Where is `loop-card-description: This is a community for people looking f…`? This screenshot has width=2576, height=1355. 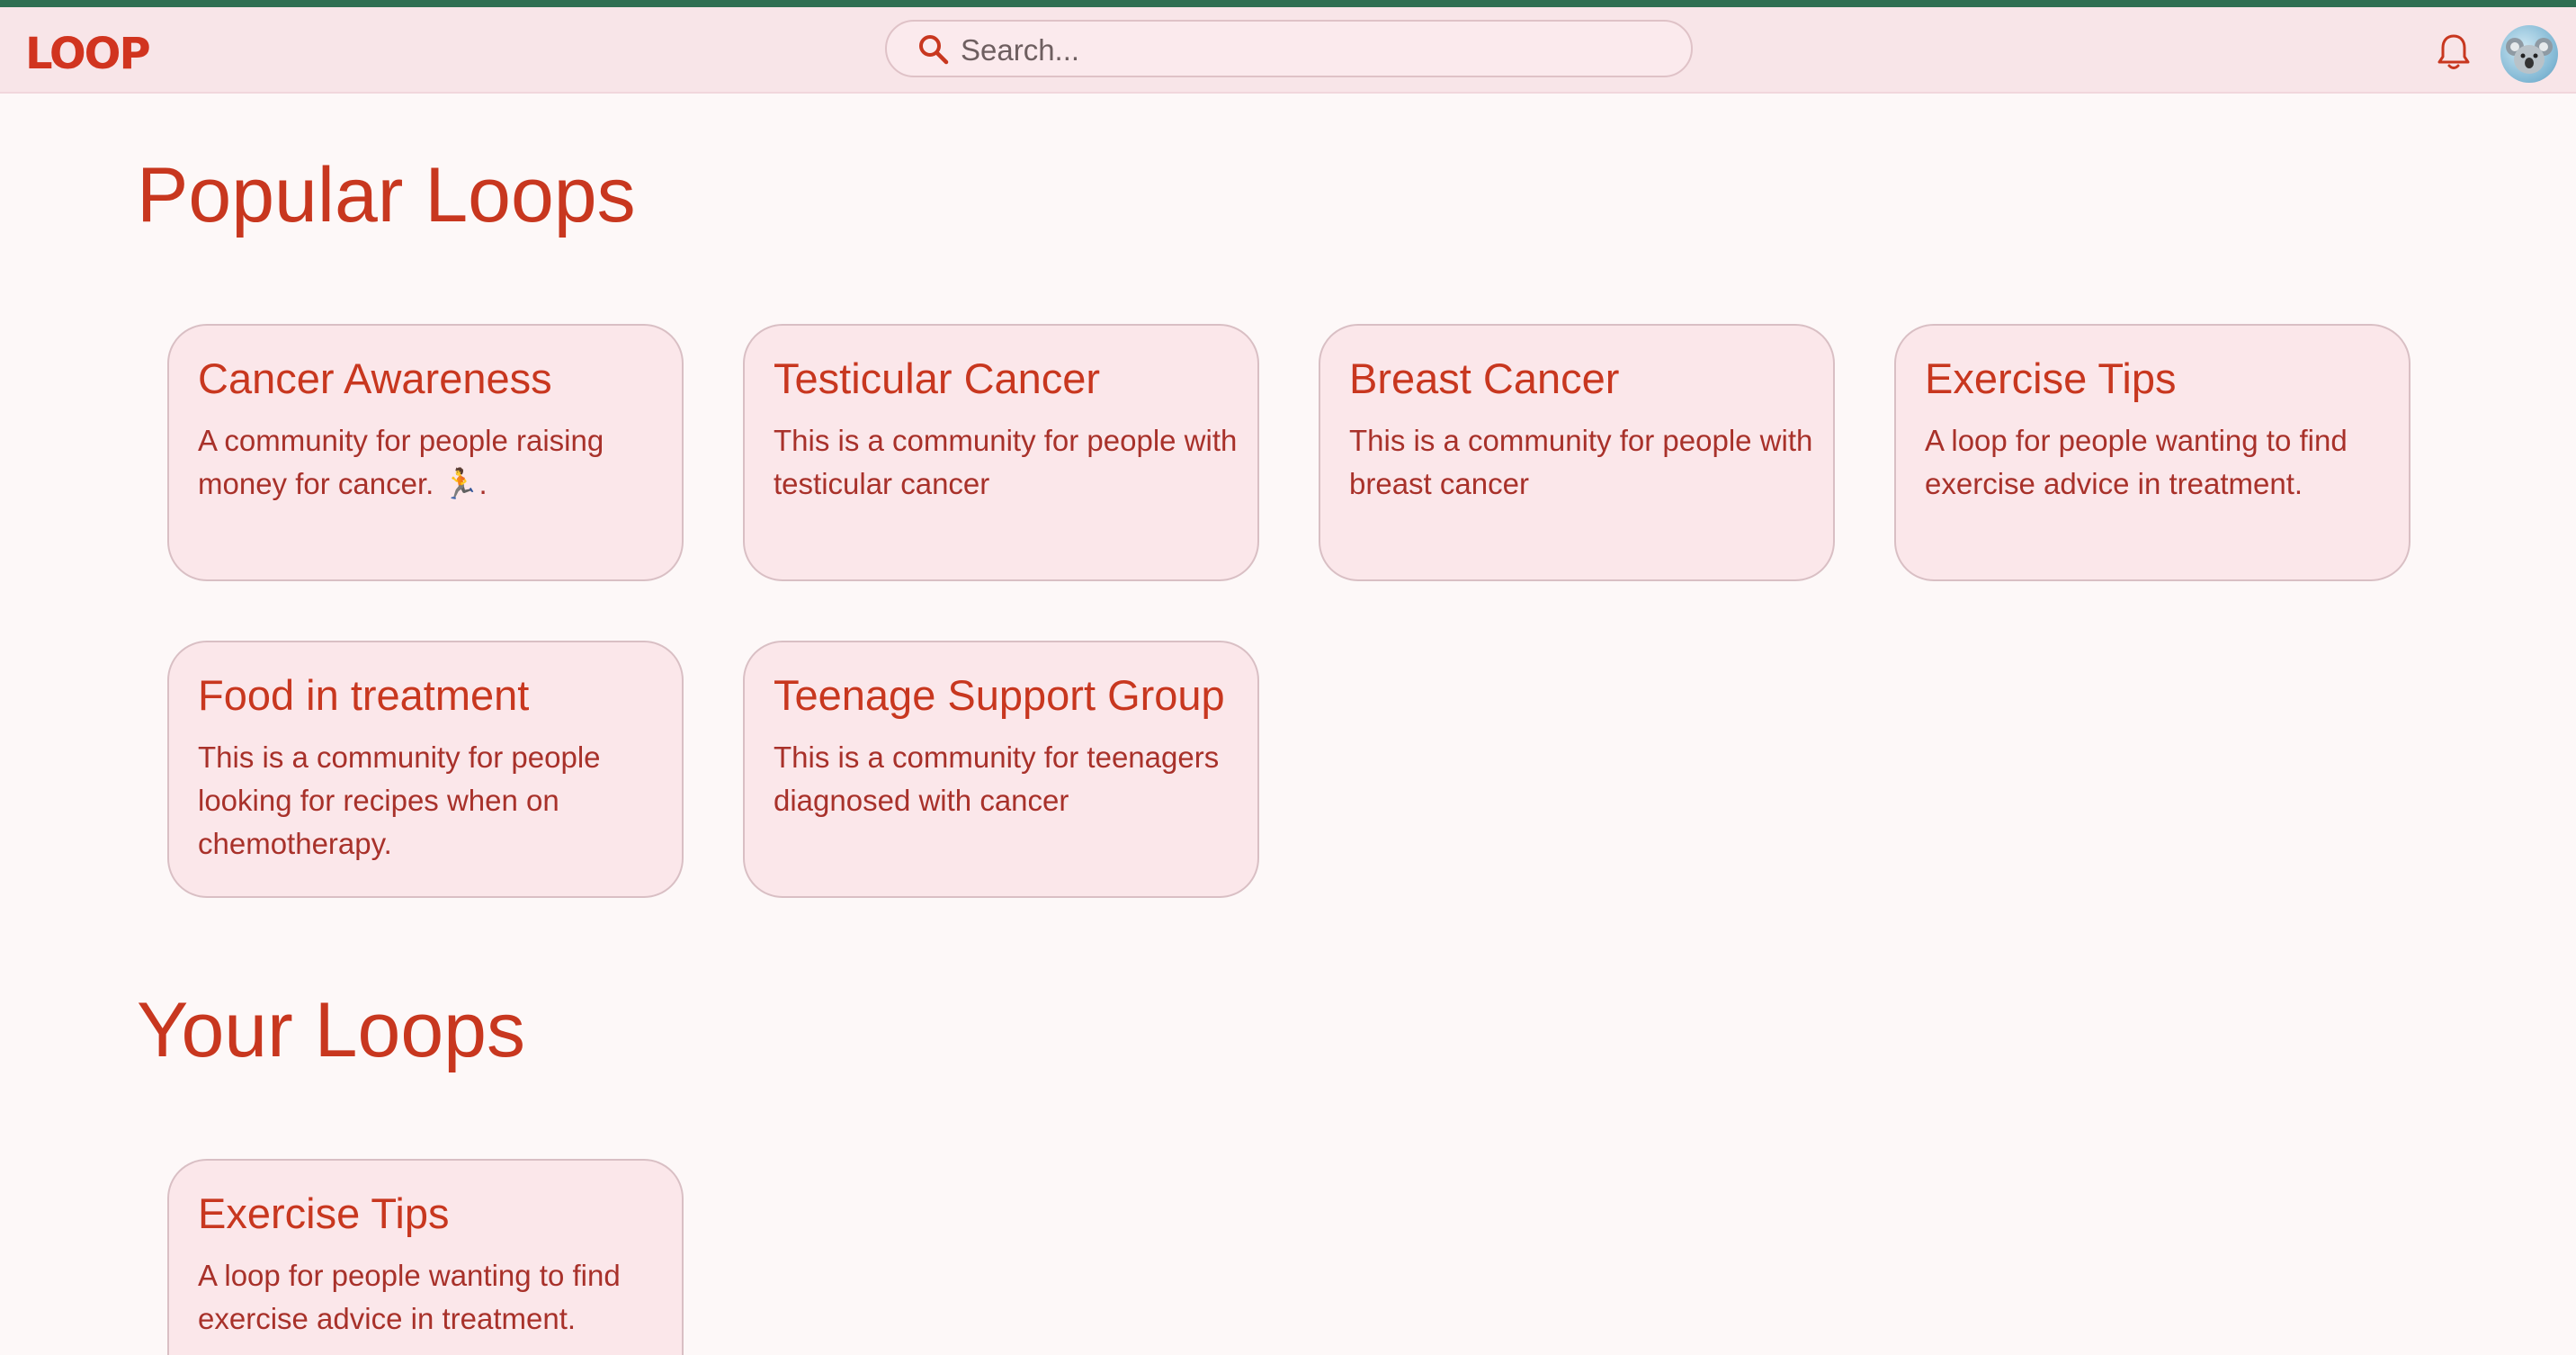
loop-card-description: This is a community for people looking f… is located at coordinates (399, 800).